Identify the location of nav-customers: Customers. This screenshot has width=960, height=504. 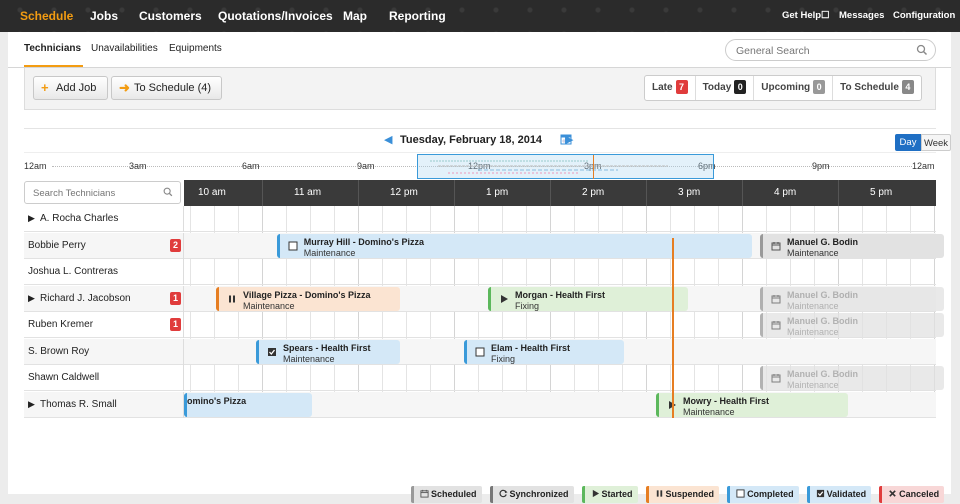
(170, 16).